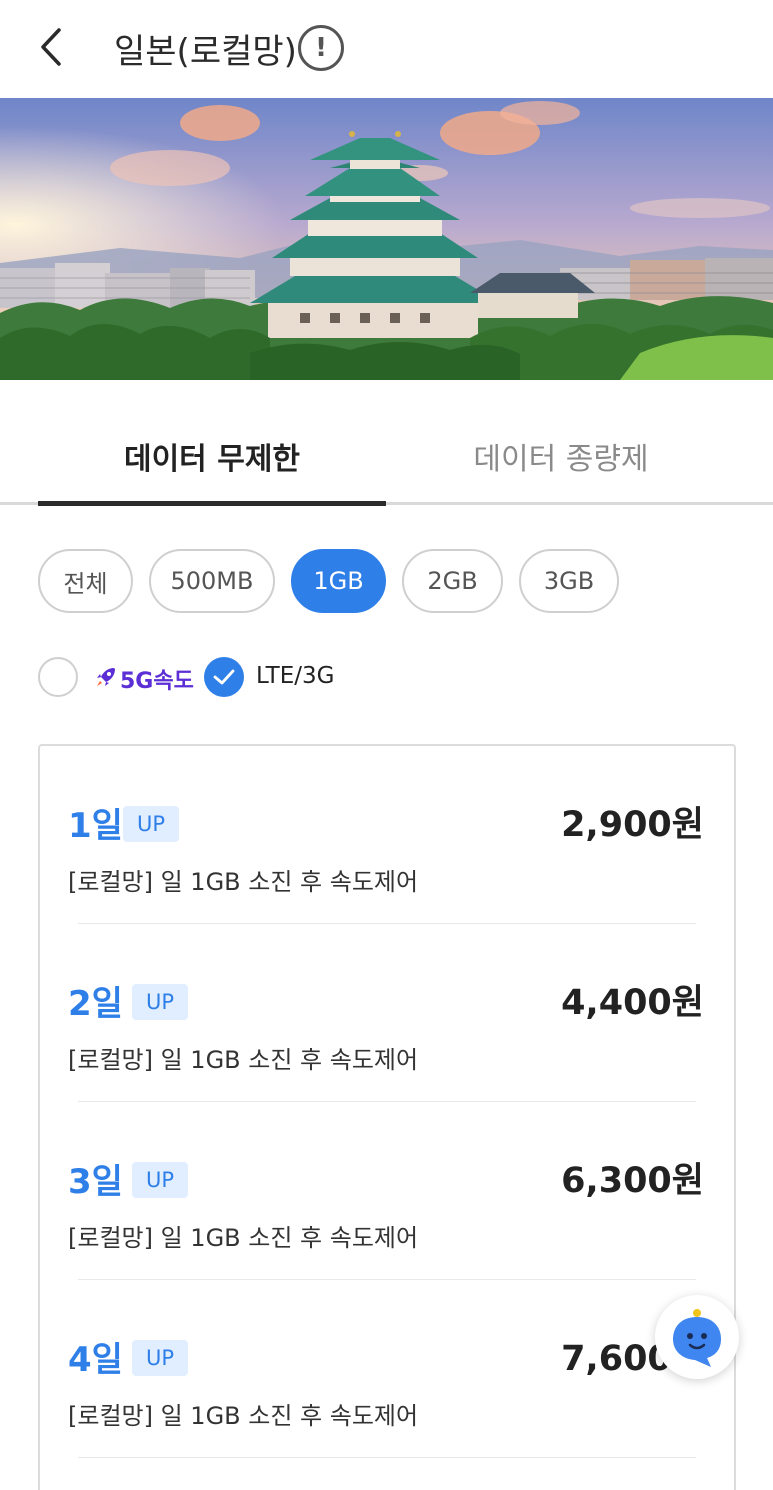 The height and width of the screenshot is (1490, 773). What do you see at coordinates (561, 456) in the screenshot?
I see `tab-metered-data: 데이터 종량제` at bounding box center [561, 456].